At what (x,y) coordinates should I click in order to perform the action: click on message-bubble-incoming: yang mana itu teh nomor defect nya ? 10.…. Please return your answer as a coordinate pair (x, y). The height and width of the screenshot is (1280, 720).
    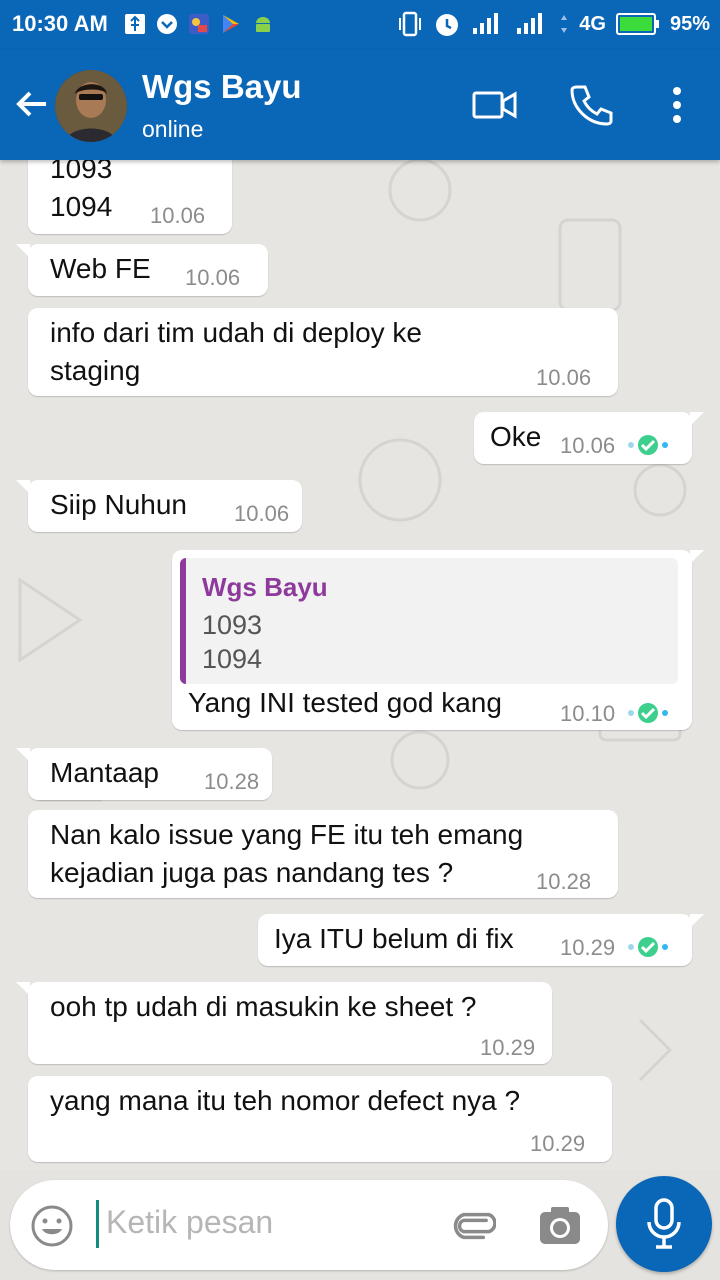
    Looking at the image, I should click on (320, 1119).